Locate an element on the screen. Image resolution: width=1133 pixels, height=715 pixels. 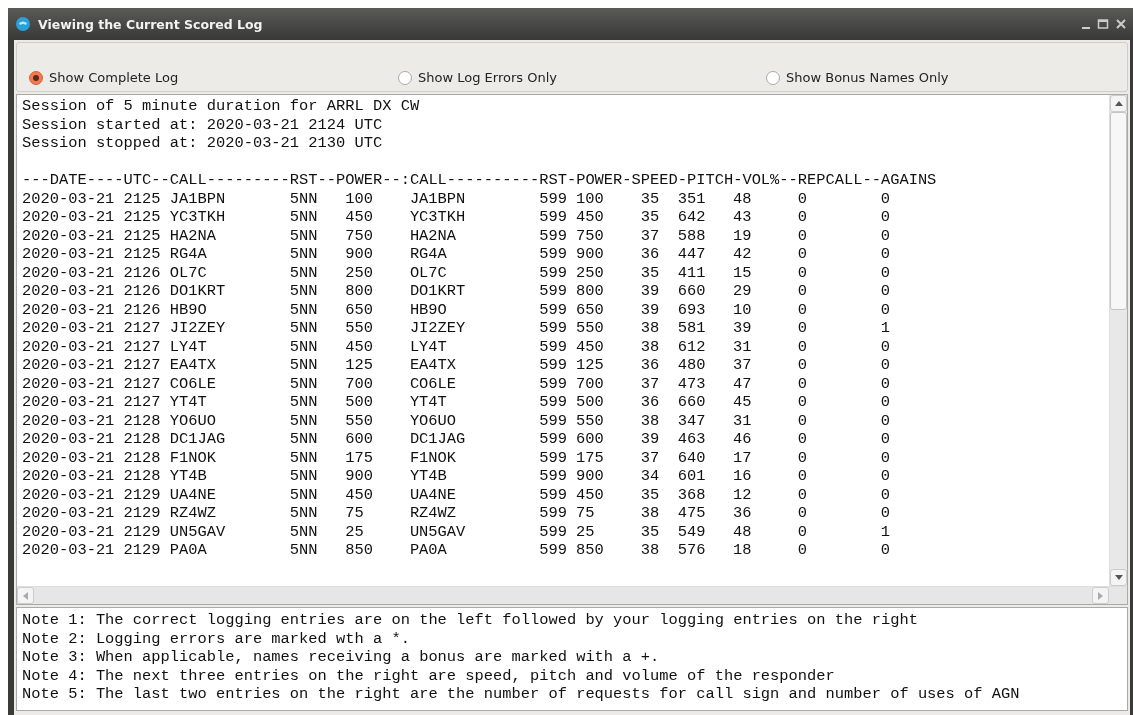
table-cell: 75 is located at coordinates (585, 513).